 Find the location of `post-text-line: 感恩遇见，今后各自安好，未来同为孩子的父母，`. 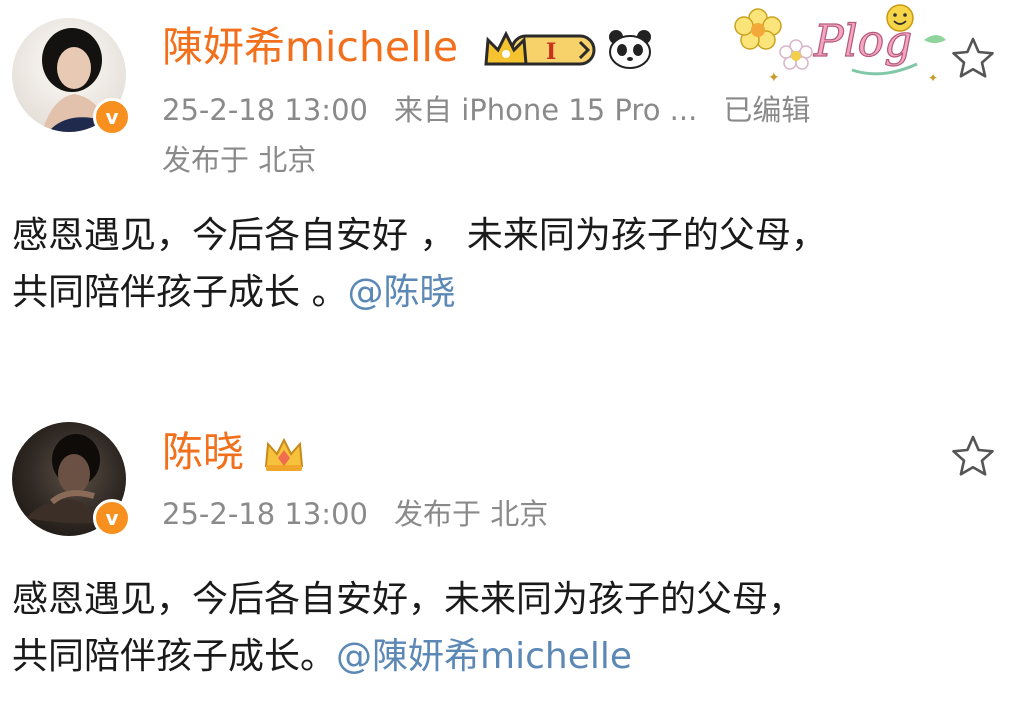

post-text-line: 感恩遇见，今后各自安好，未来同为孩子的父母， is located at coordinates (408, 599).